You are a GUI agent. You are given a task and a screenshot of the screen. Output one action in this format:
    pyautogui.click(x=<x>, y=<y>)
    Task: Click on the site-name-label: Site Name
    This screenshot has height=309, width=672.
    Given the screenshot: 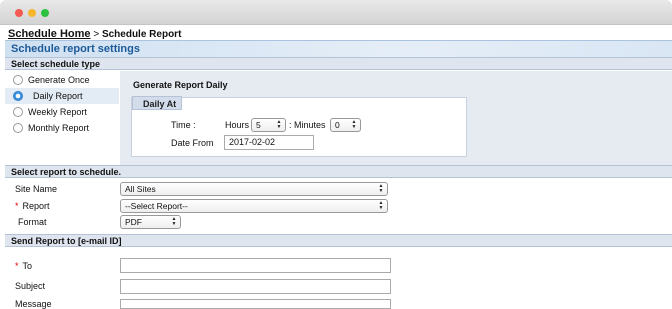 What is the action you would take?
    pyautogui.click(x=36, y=189)
    